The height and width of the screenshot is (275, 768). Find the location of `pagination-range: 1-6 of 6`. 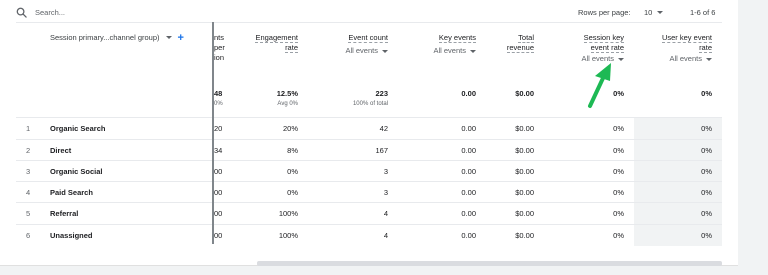

pagination-range: 1-6 of 6 is located at coordinates (703, 12).